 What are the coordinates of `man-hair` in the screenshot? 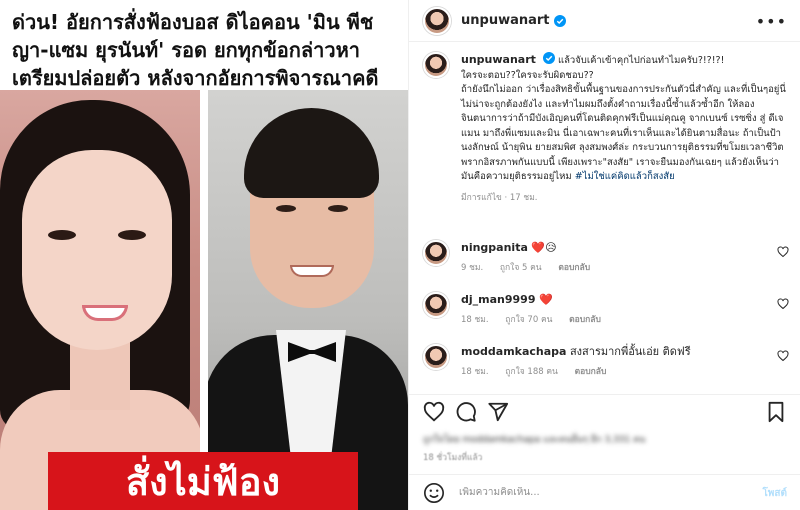 It's located at (311, 153).